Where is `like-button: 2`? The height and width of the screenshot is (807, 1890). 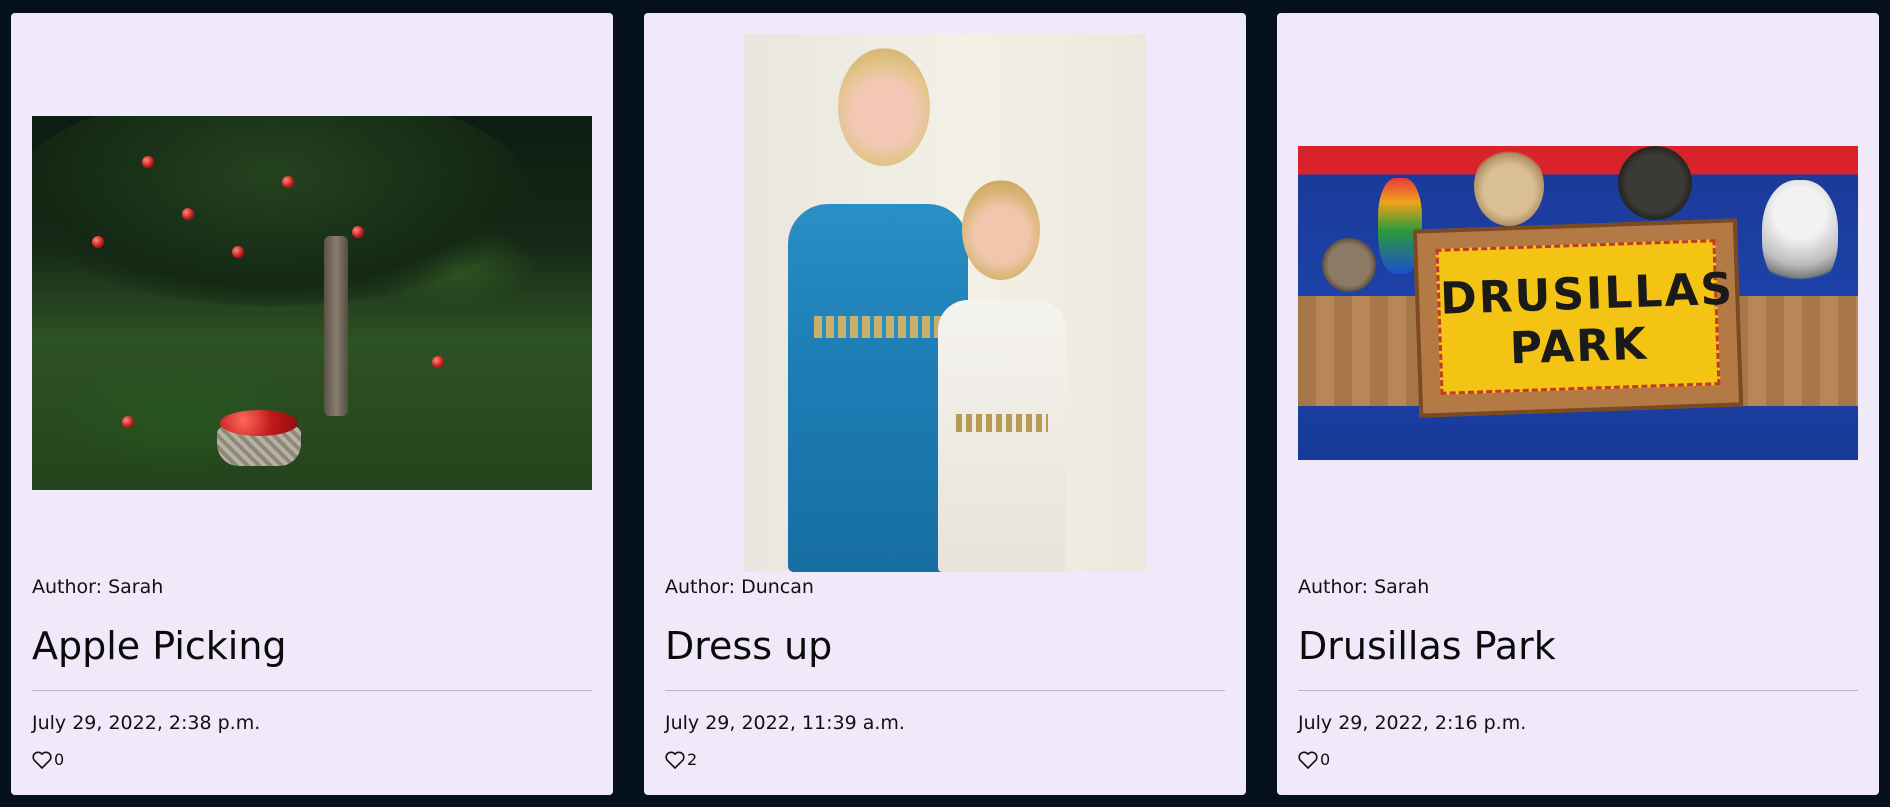 like-button: 2 is located at coordinates (681, 759).